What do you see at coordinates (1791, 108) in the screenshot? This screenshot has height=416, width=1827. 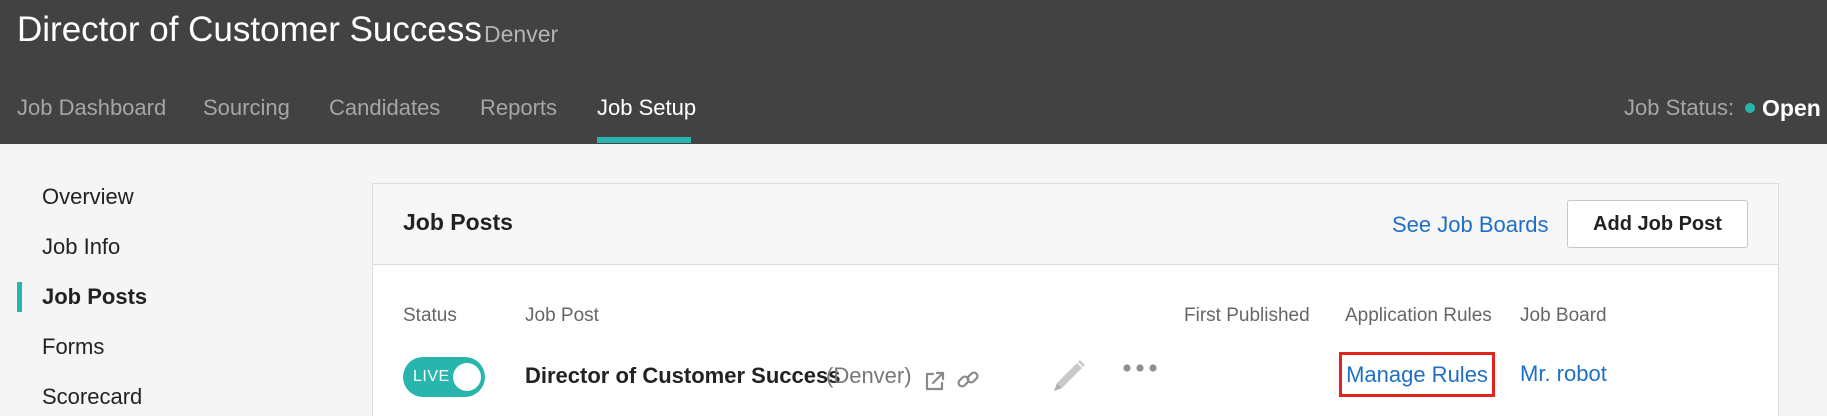 I see `job-status-value: Open` at bounding box center [1791, 108].